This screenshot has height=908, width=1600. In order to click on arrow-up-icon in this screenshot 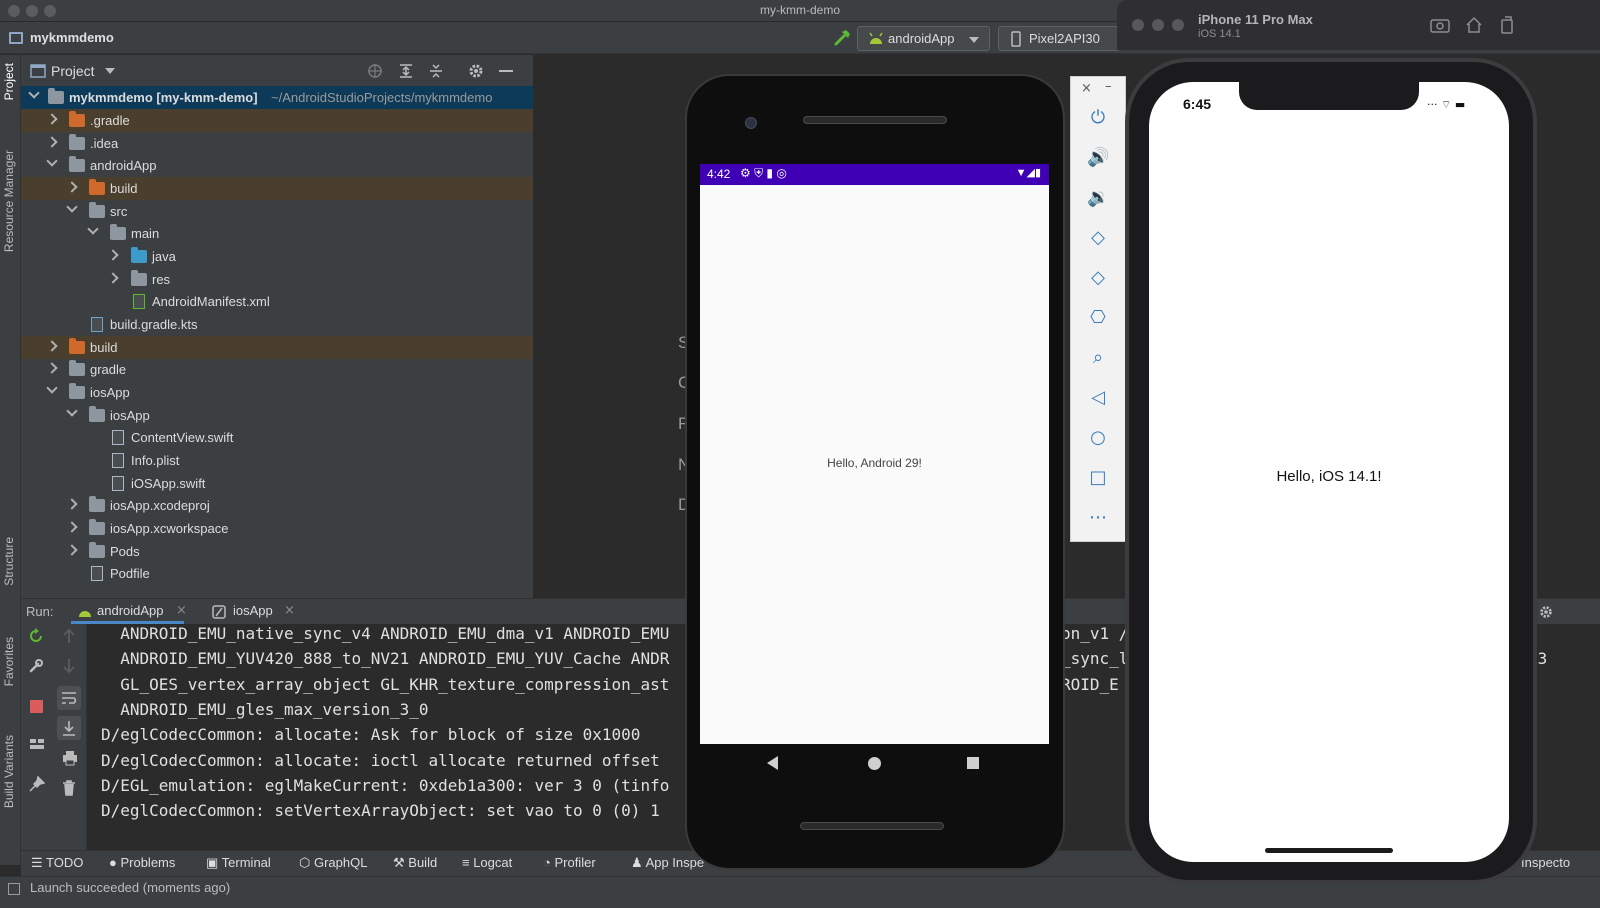, I will do `click(69, 636)`.